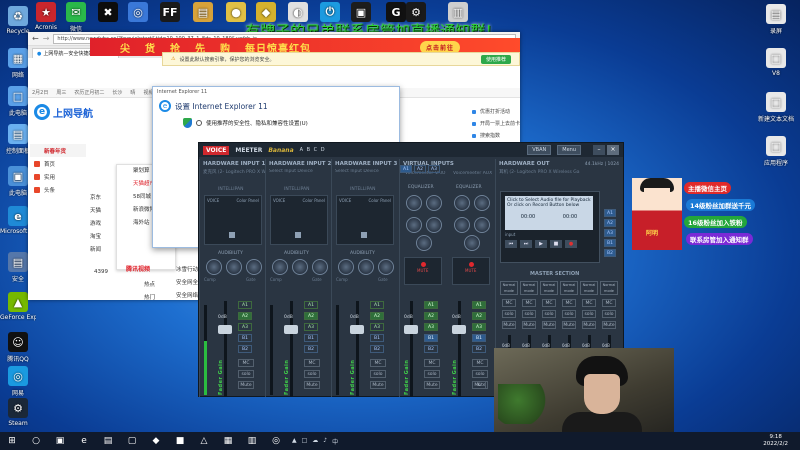  I want to click on taskbar-app-icon: ◎, so click(276, 441).